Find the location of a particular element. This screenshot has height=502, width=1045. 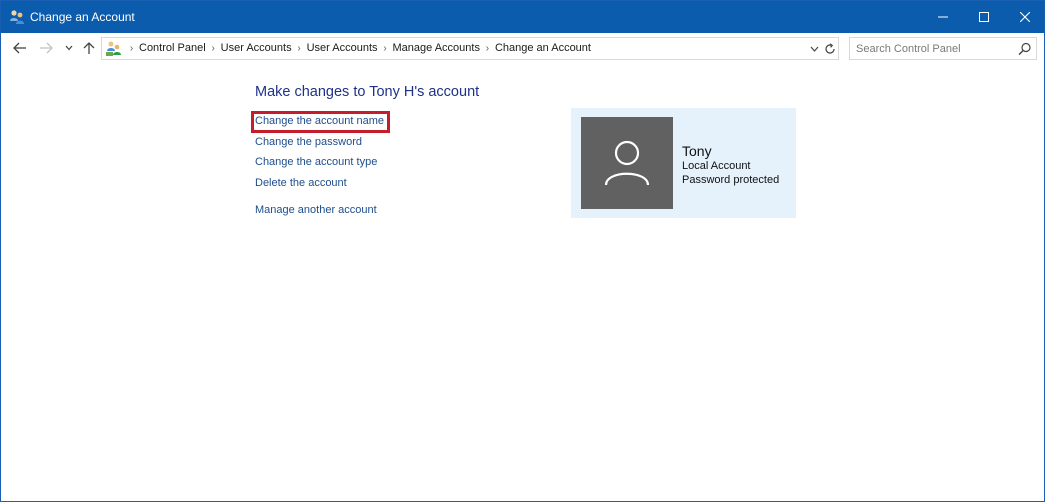

address-history-button is located at coordinates (814, 49).